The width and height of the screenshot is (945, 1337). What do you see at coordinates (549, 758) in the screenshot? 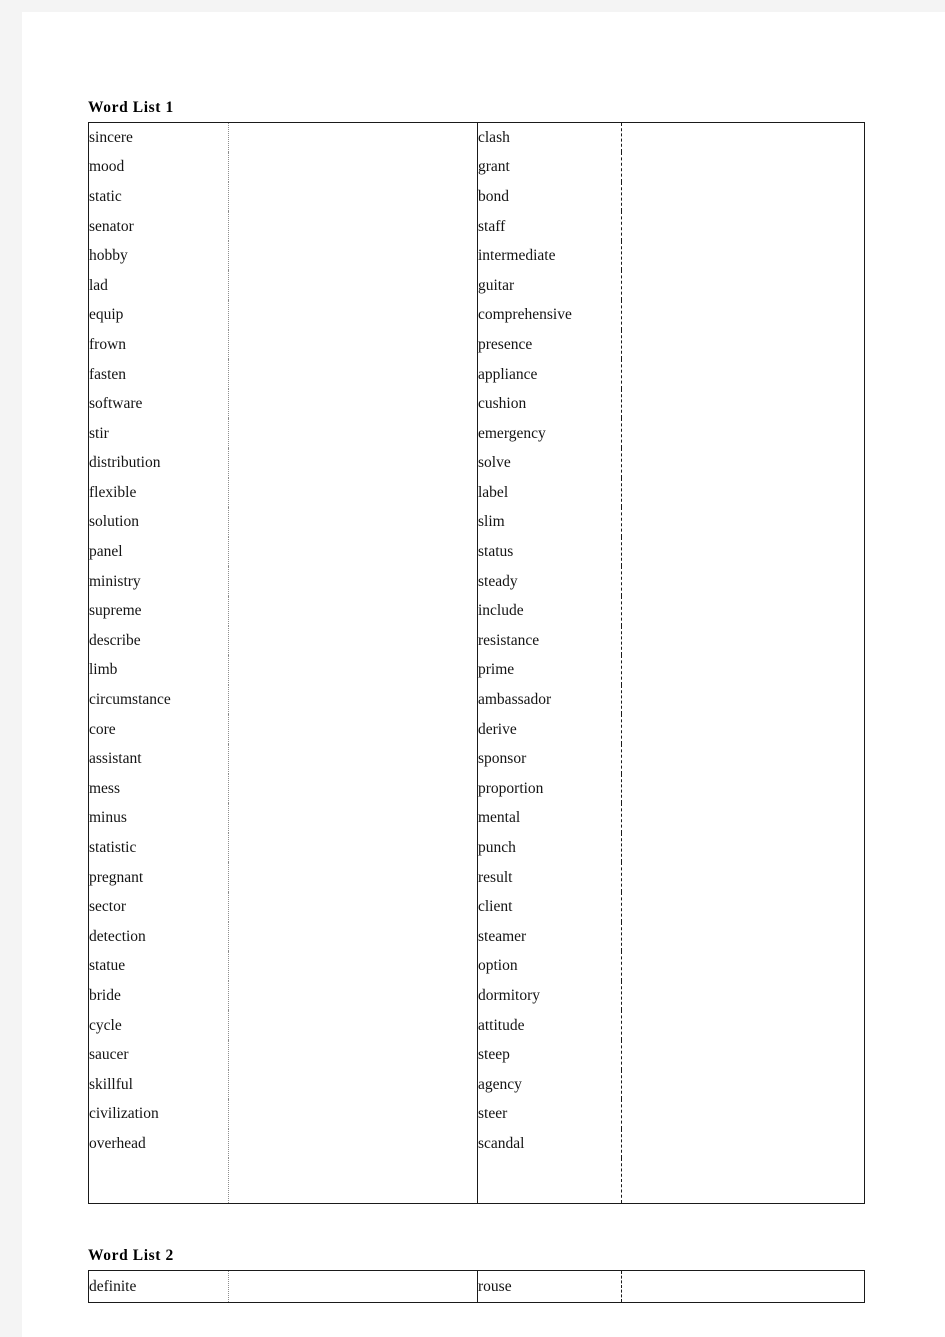
I see `word-entry-right: sponsor` at bounding box center [549, 758].